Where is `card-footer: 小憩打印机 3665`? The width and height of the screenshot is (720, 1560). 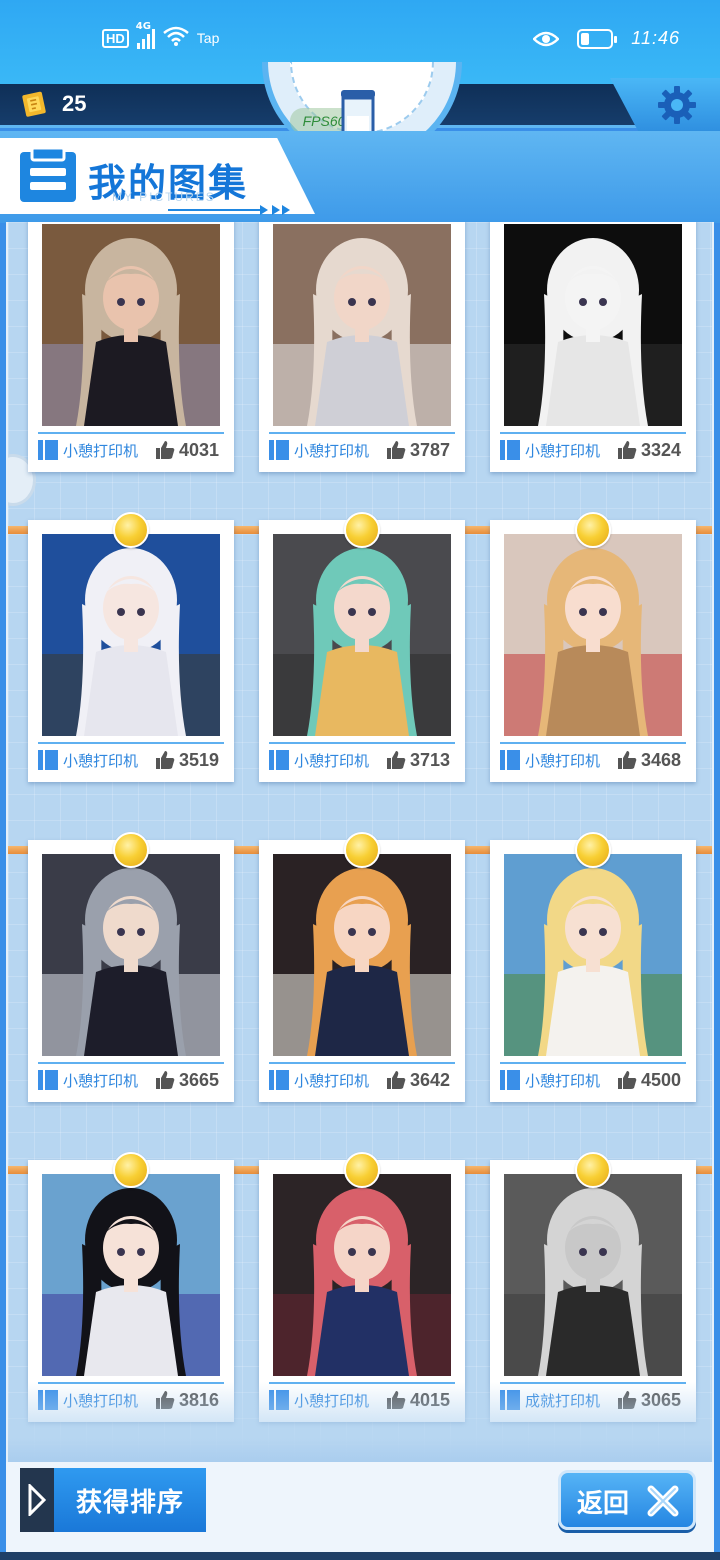
card-footer: 小憩打印机 3665 is located at coordinates (131, 1080).